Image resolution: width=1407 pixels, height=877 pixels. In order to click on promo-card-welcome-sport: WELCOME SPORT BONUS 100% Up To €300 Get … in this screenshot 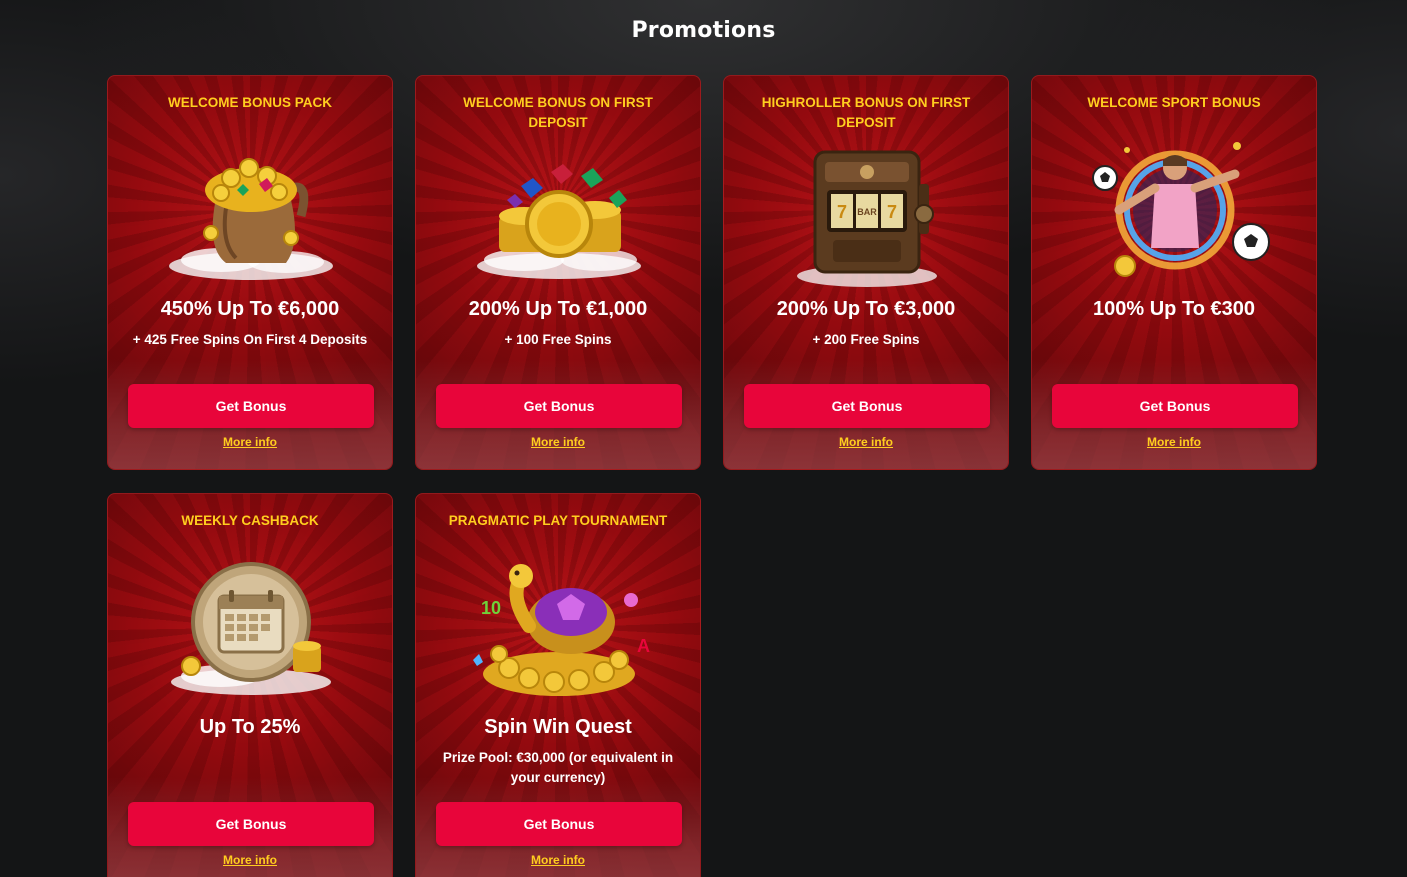, I will do `click(1174, 272)`.